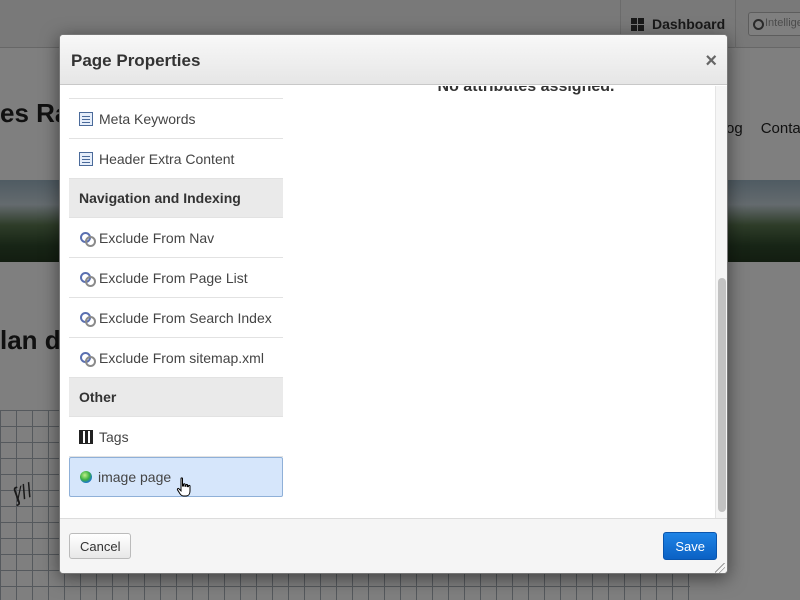 Image resolution: width=800 pixels, height=600 pixels. What do you see at coordinates (100, 546) in the screenshot?
I see `cancel-button: Cancel` at bounding box center [100, 546].